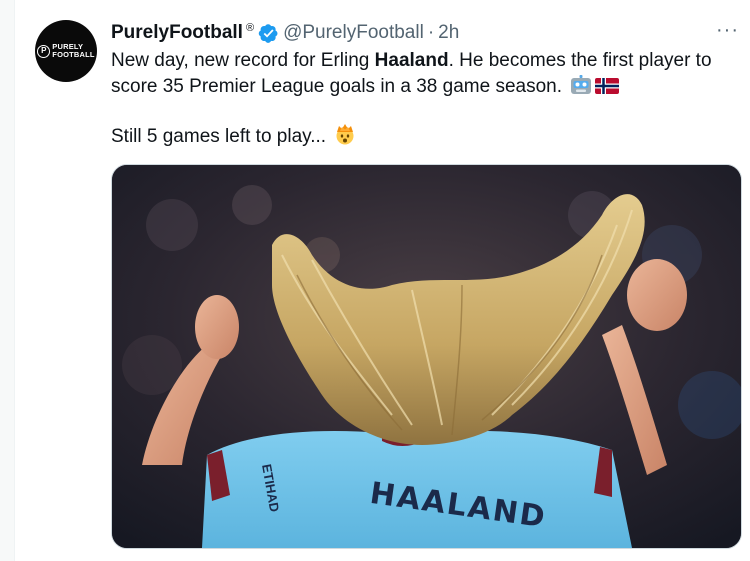 Image resolution: width=750 pixels, height=561 pixels. Describe the element at coordinates (727, 30) in the screenshot. I see `more-options-icon: ···` at that location.